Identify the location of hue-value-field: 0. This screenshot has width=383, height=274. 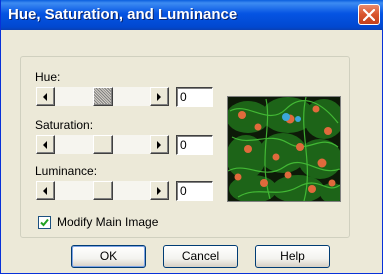
(194, 97).